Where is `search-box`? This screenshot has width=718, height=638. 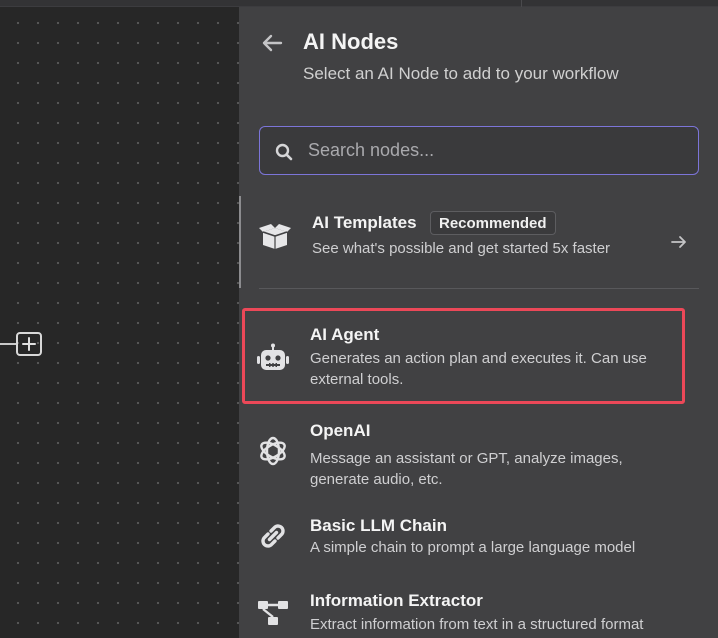 search-box is located at coordinates (479, 150).